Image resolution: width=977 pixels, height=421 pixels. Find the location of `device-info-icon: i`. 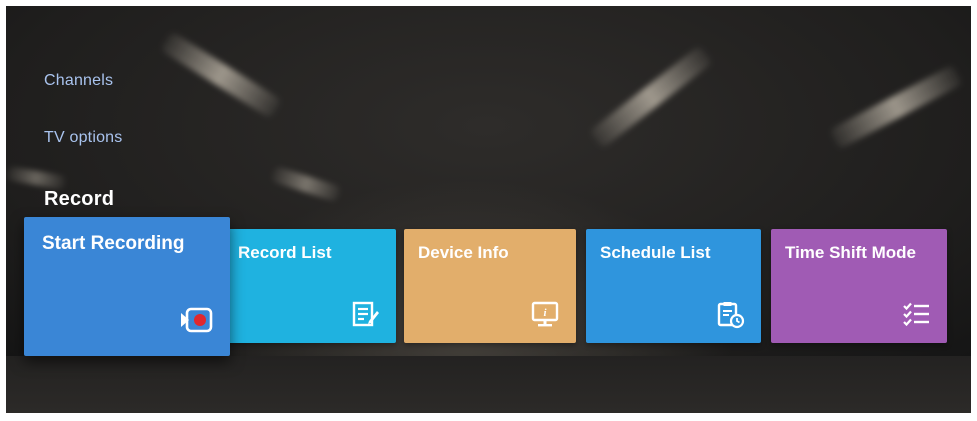

device-info-icon: i is located at coordinates (545, 314).